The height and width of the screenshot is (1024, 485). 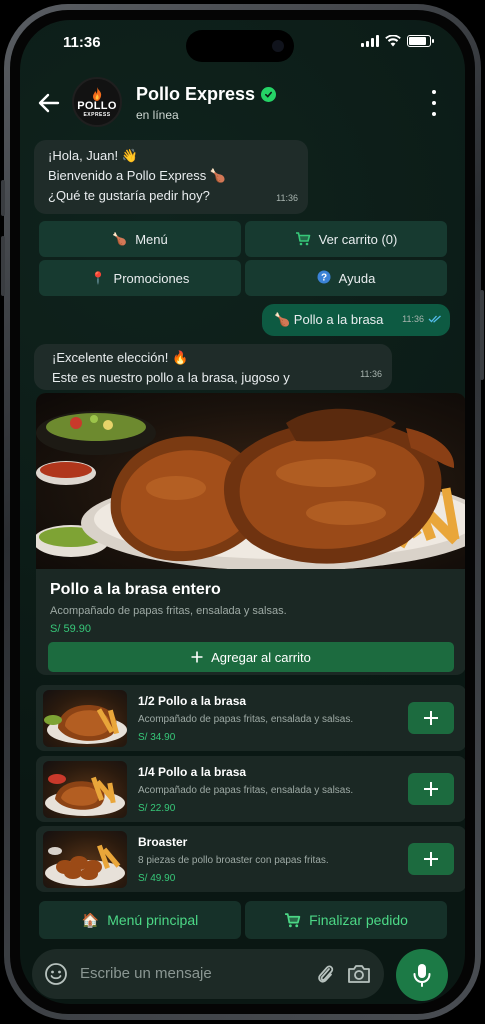 What do you see at coordinates (120, 239) in the screenshot?
I see `chicken-leg-icon: 🍗` at bounding box center [120, 239].